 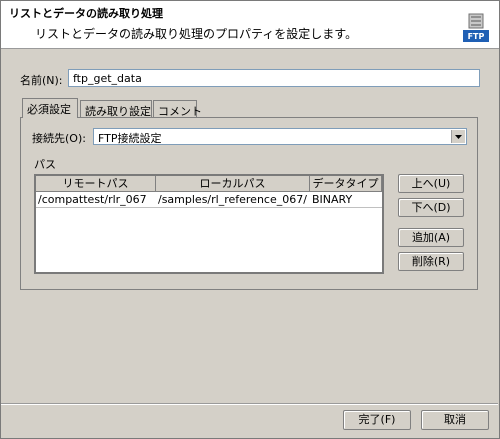 I want to click on dialog-title: リストとデータの読み取り処理, so click(x=86, y=13).